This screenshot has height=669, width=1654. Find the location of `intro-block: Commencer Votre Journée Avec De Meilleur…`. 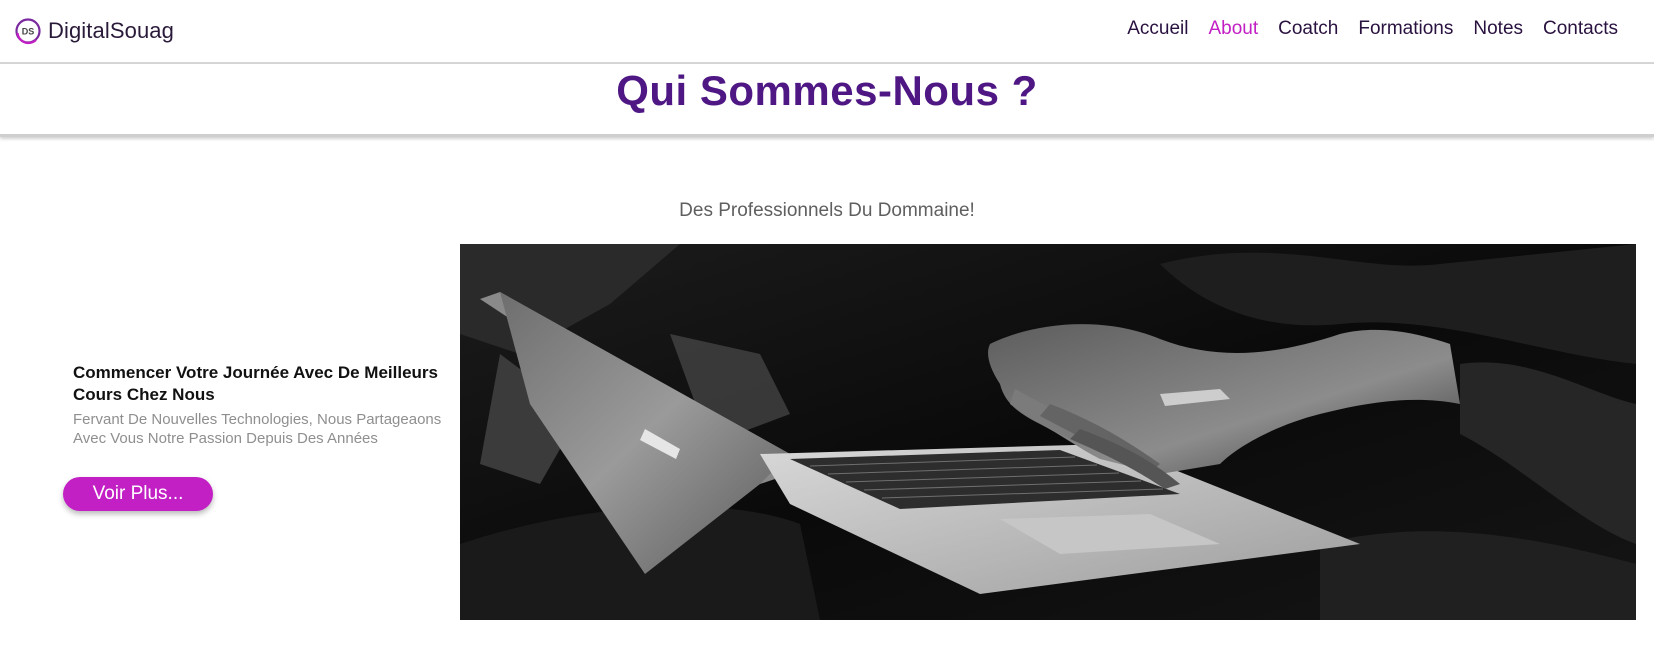

intro-block: Commencer Votre Journée Avec De Meilleur… is located at coordinates (258, 405).